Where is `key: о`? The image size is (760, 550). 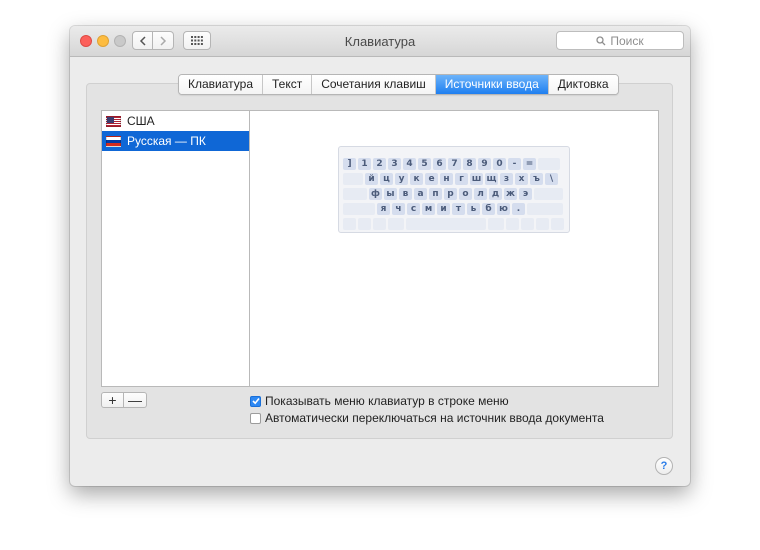
key: о is located at coordinates (465, 194).